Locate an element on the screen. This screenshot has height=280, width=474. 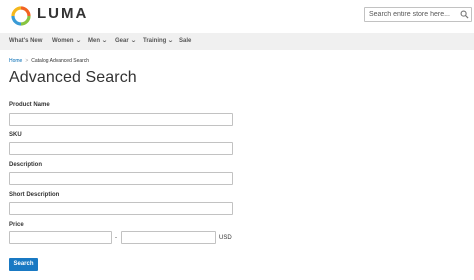
page-title: Advanced Search is located at coordinates (73, 77).